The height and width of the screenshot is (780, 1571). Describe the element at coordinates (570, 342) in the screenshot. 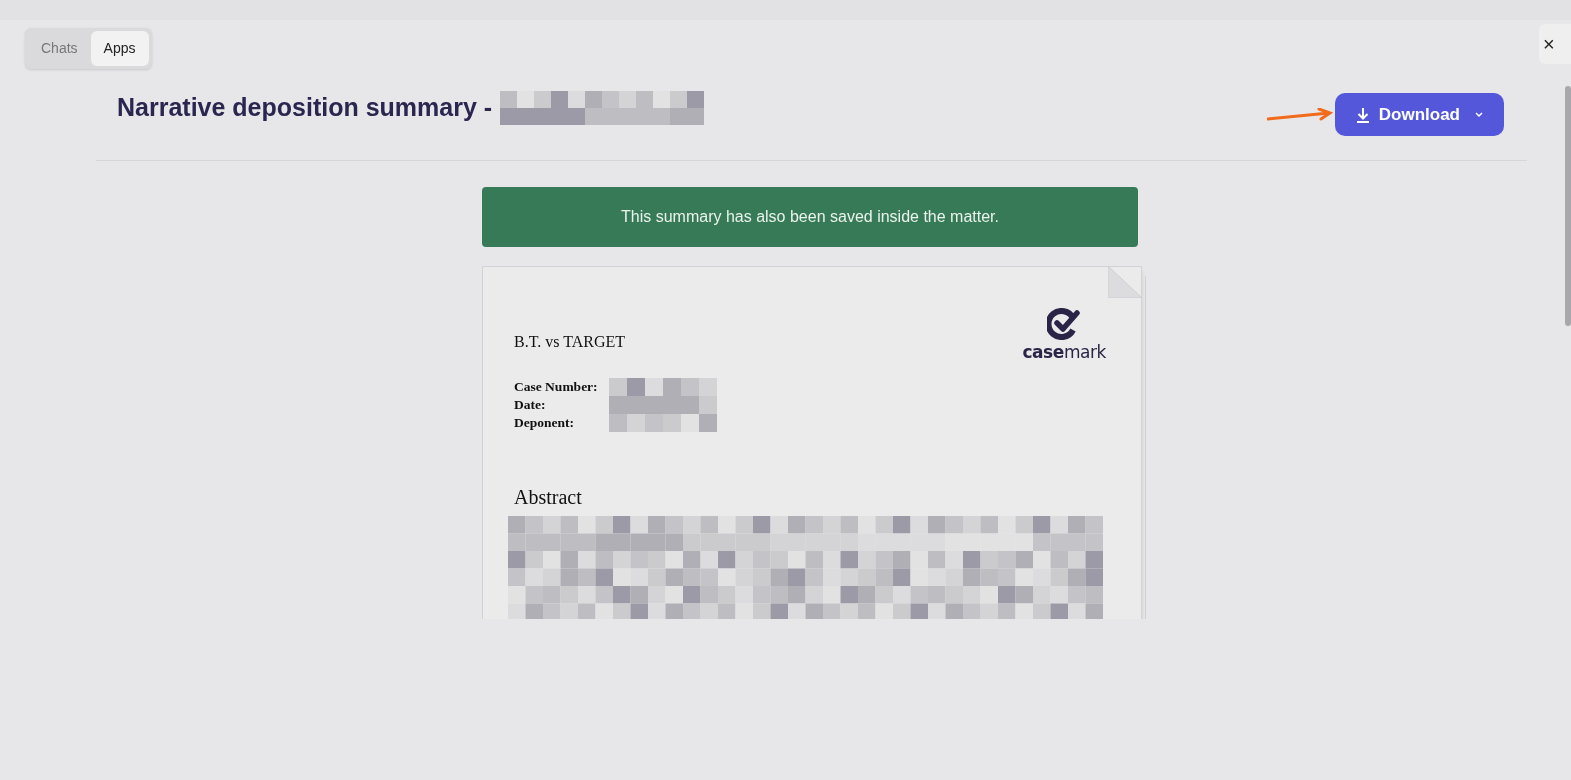

I see `case-title: B.T. vs TARGET` at that location.